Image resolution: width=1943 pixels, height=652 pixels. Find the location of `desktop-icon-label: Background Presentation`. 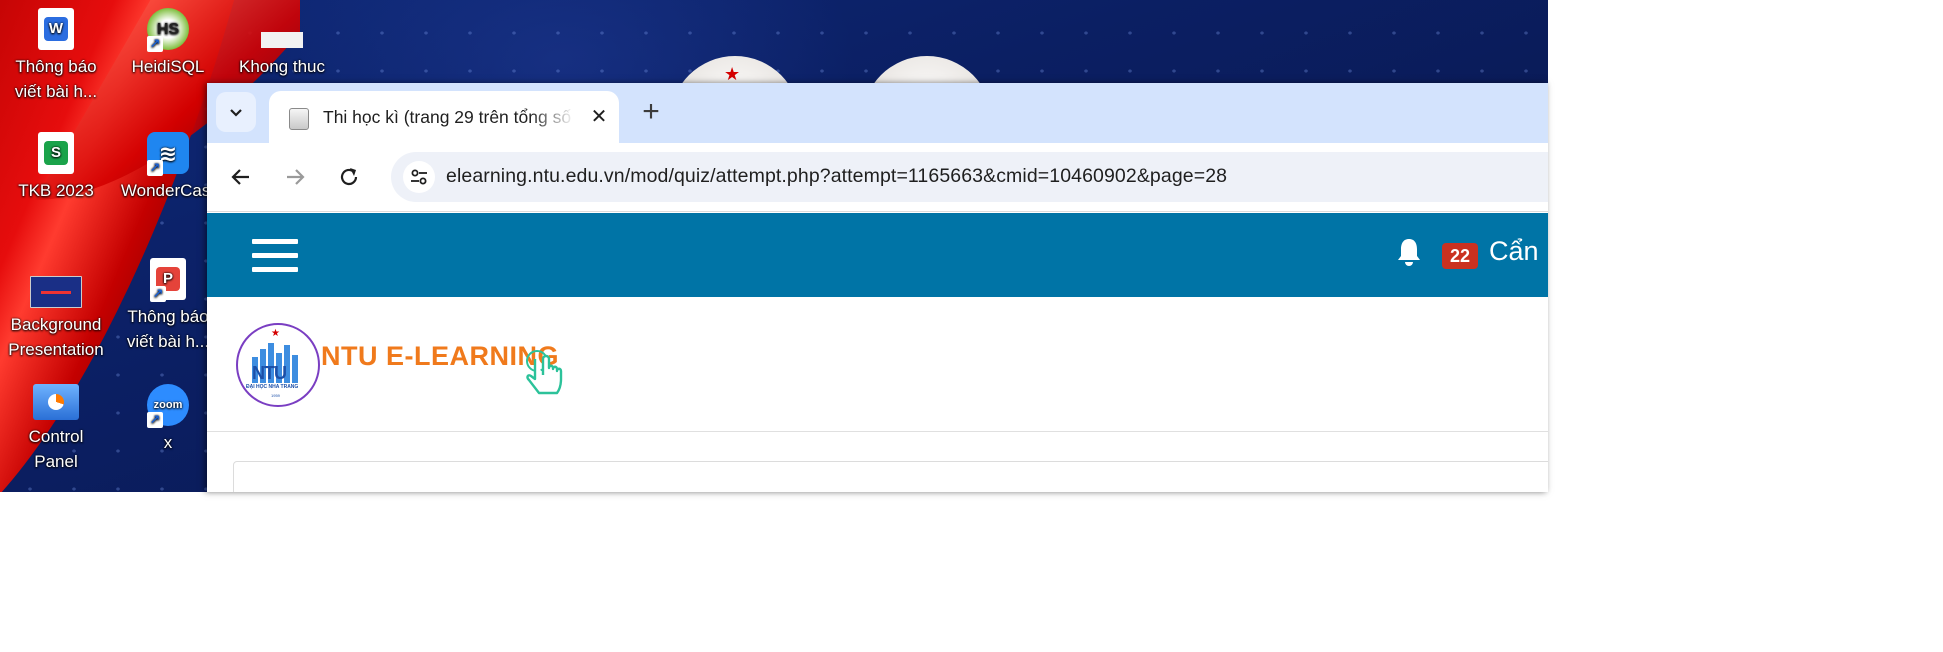

desktop-icon-label: Background Presentation is located at coordinates (56, 337).